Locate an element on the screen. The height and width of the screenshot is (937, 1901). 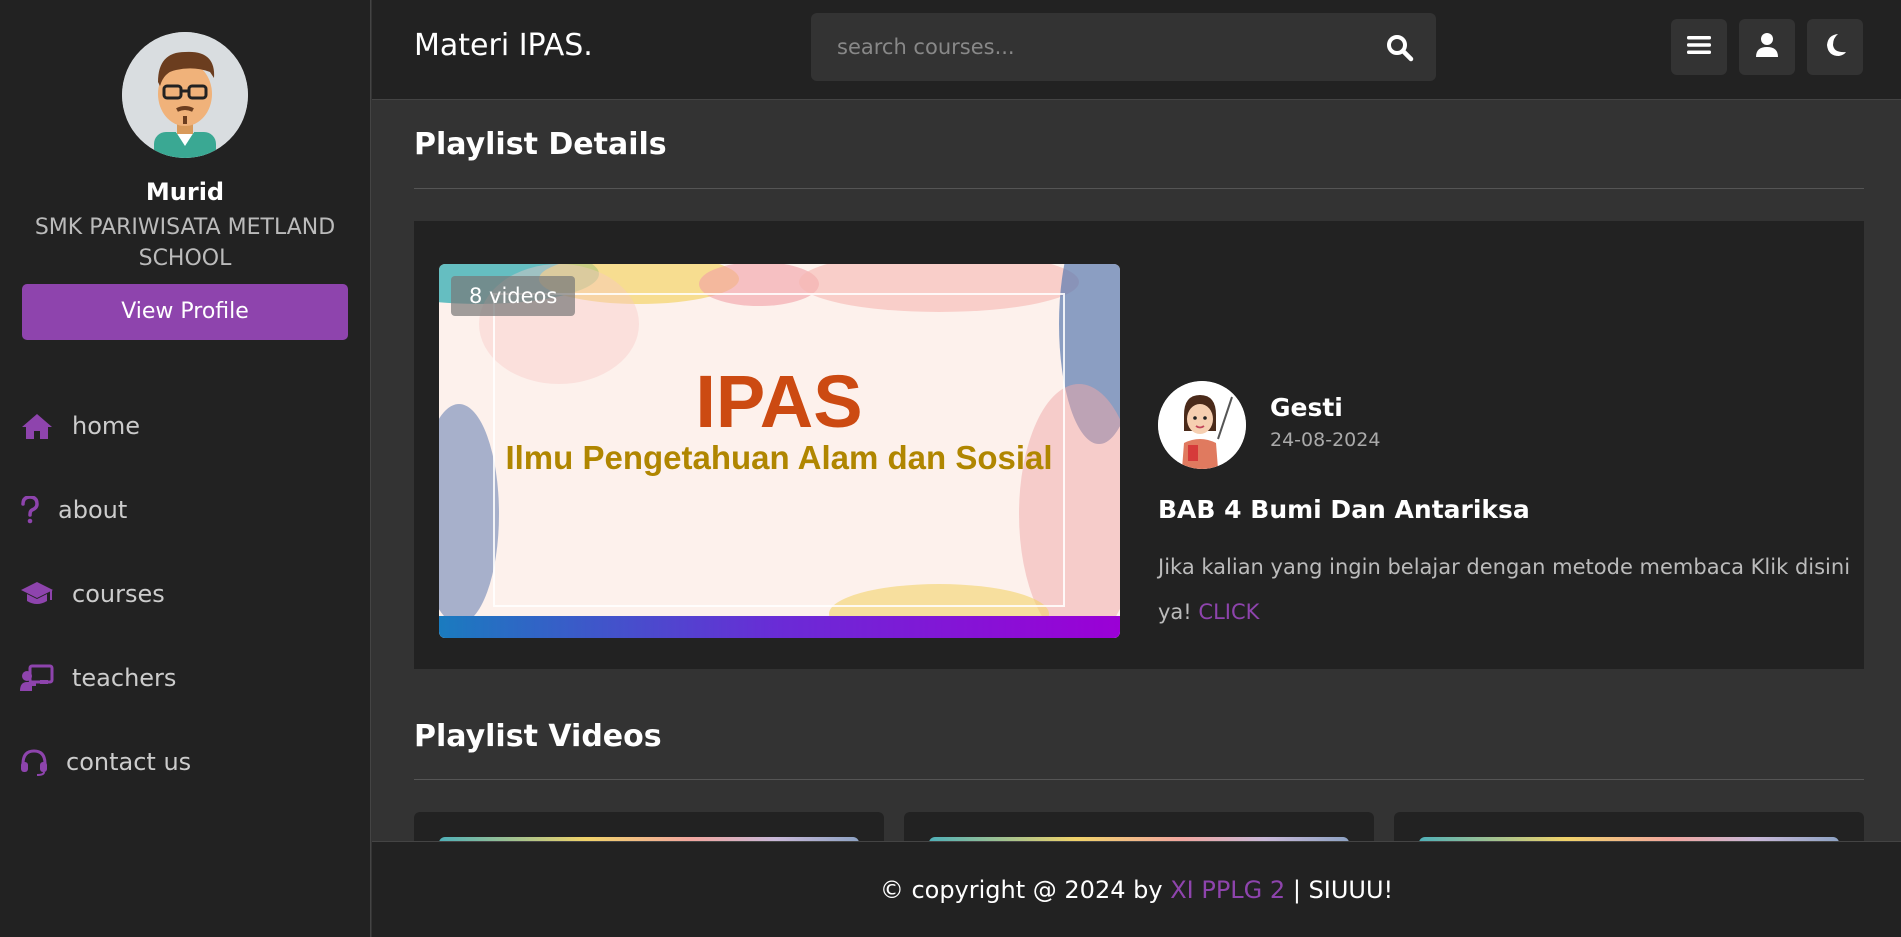
sidebar-item-label: about is located at coordinates (93, 510).